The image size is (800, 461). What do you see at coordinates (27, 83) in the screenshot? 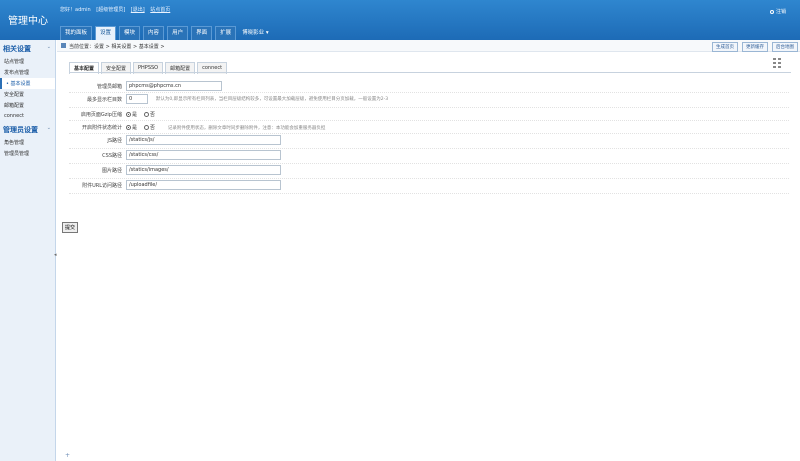
I see `sidebar-item-basic-settings: • 基本设置` at bounding box center [27, 83].